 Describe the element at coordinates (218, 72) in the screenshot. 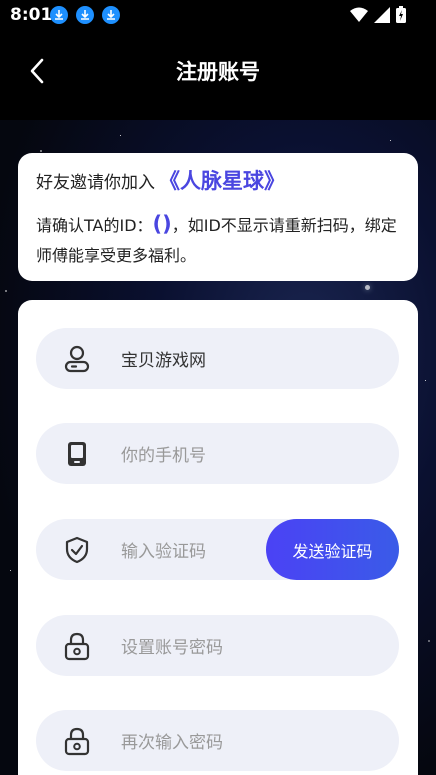

I see `page-title: 注册账号` at that location.